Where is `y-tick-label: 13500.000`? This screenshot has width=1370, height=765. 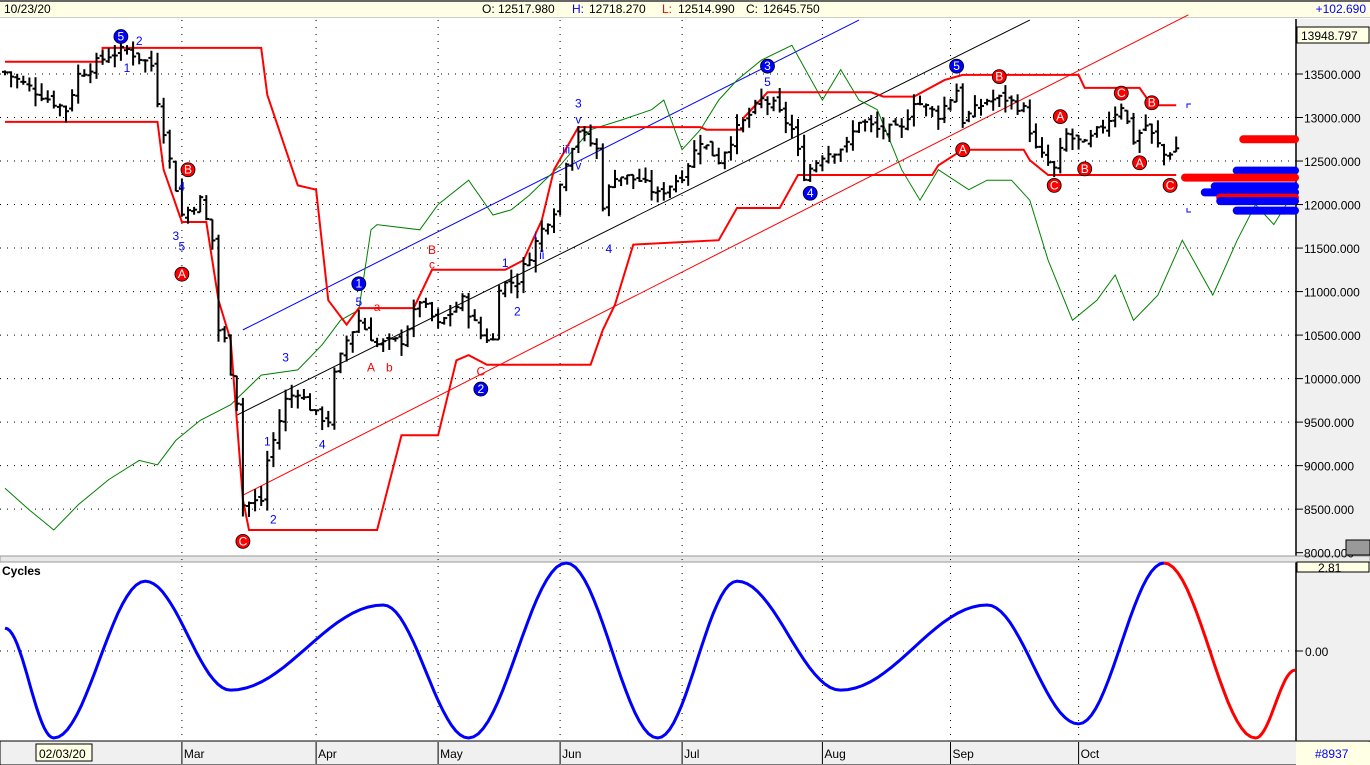
y-tick-label: 13500.000 is located at coordinates (1332, 75).